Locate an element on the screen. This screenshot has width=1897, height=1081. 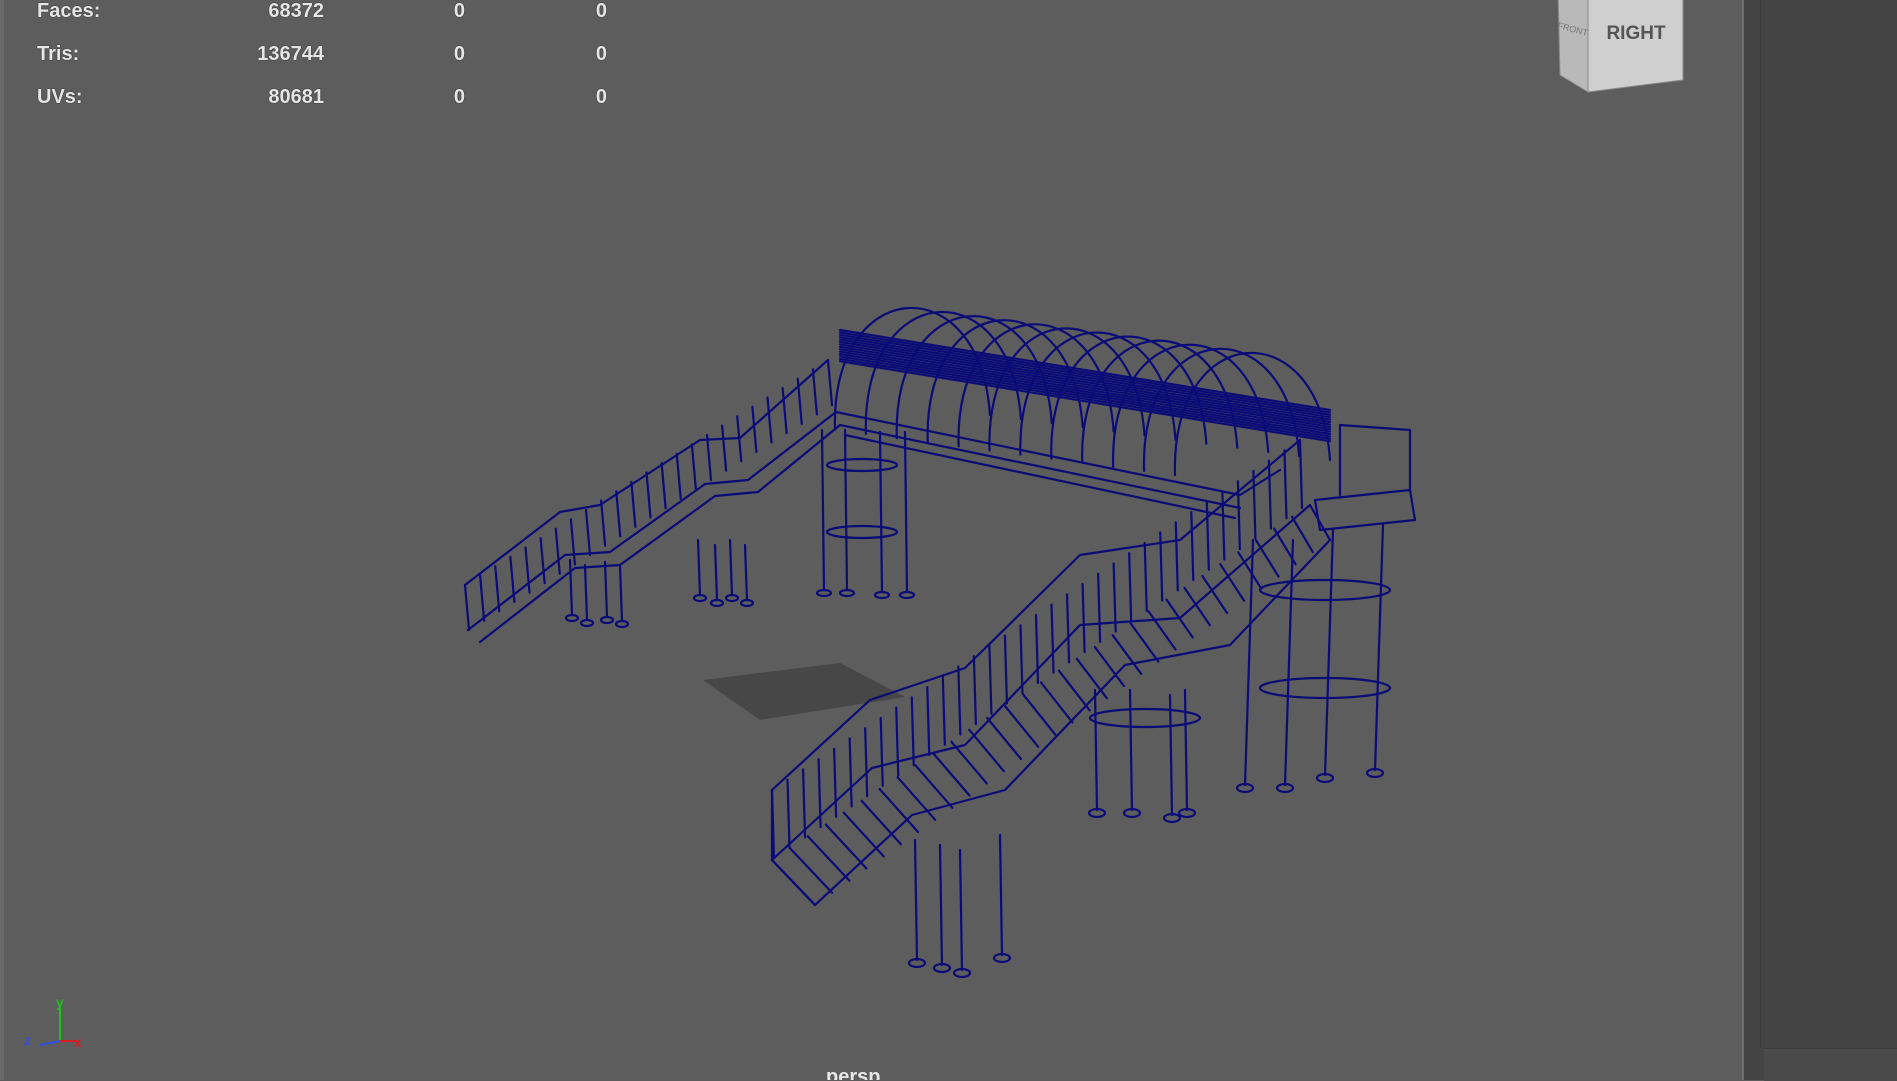
right-side-panel is located at coordinates (1819, 540).